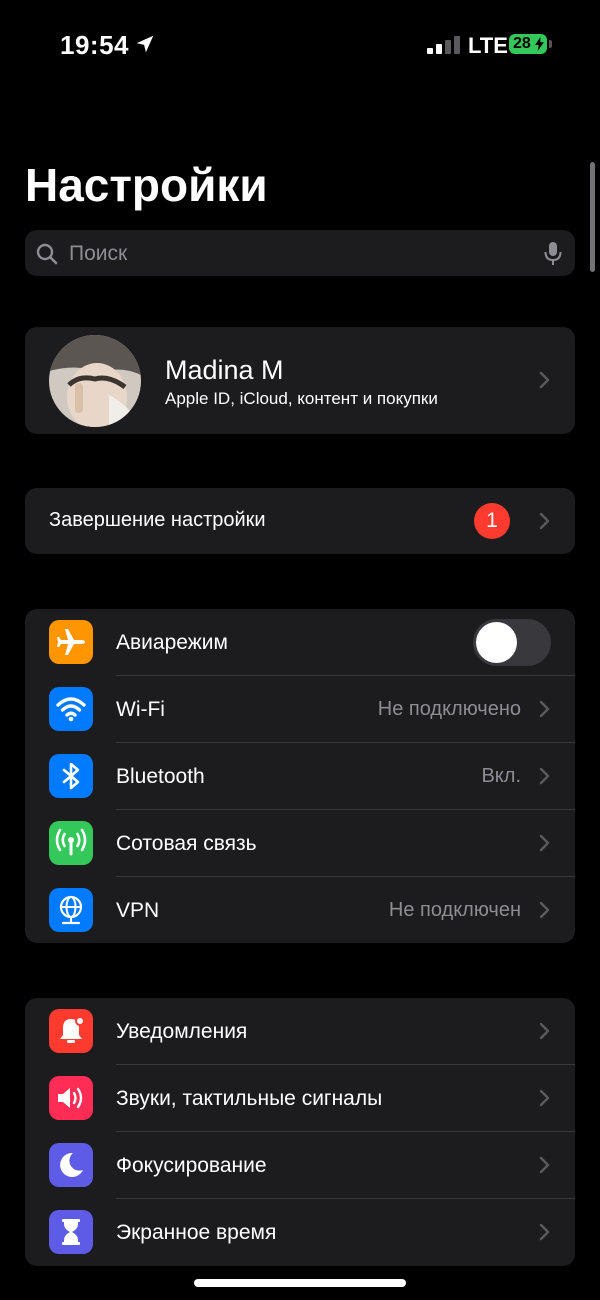  Describe the element at coordinates (140, 709) in the screenshot. I see `row-label: Wi-Fi` at that location.